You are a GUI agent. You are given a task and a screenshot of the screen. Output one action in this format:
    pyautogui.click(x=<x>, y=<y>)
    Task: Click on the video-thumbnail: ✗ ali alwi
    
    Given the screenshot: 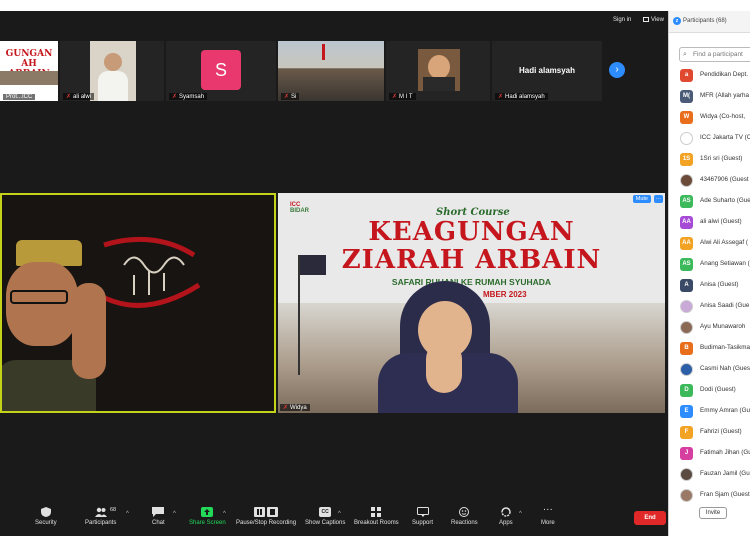 What is the action you would take?
    pyautogui.click(x=112, y=71)
    